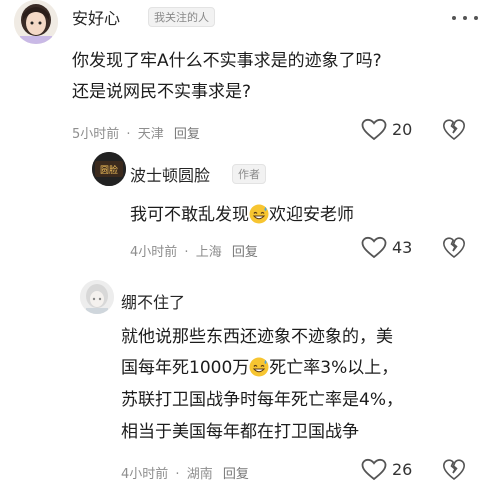 The width and height of the screenshot is (478, 500). I want to click on comment-text-line-3: 苏联打卫国战争时每年死亡率是4%，, so click(262, 400).